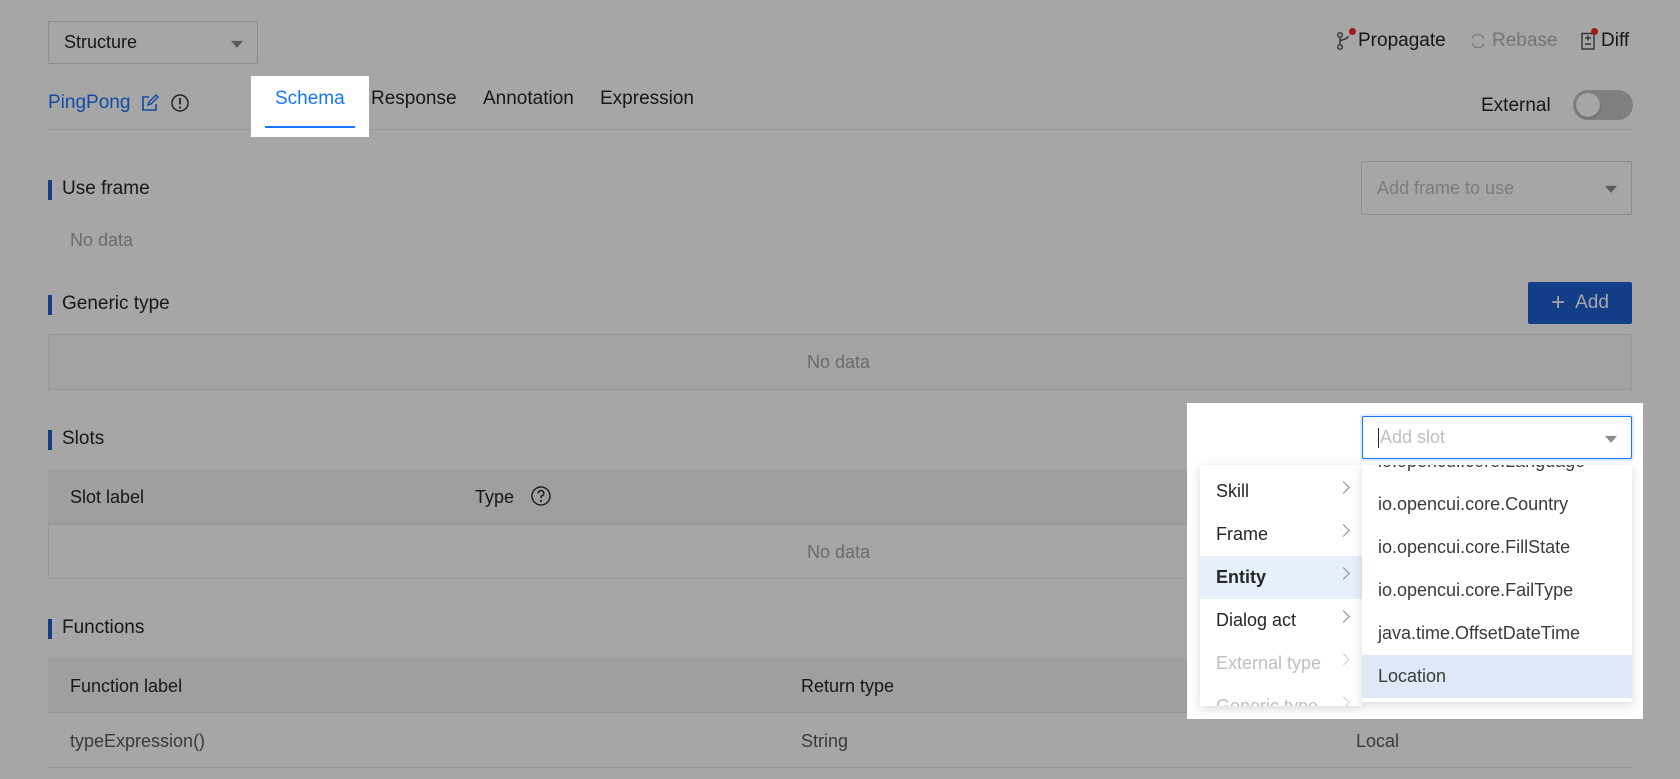 The image size is (1680, 779). I want to click on external-toggle, so click(1603, 105).